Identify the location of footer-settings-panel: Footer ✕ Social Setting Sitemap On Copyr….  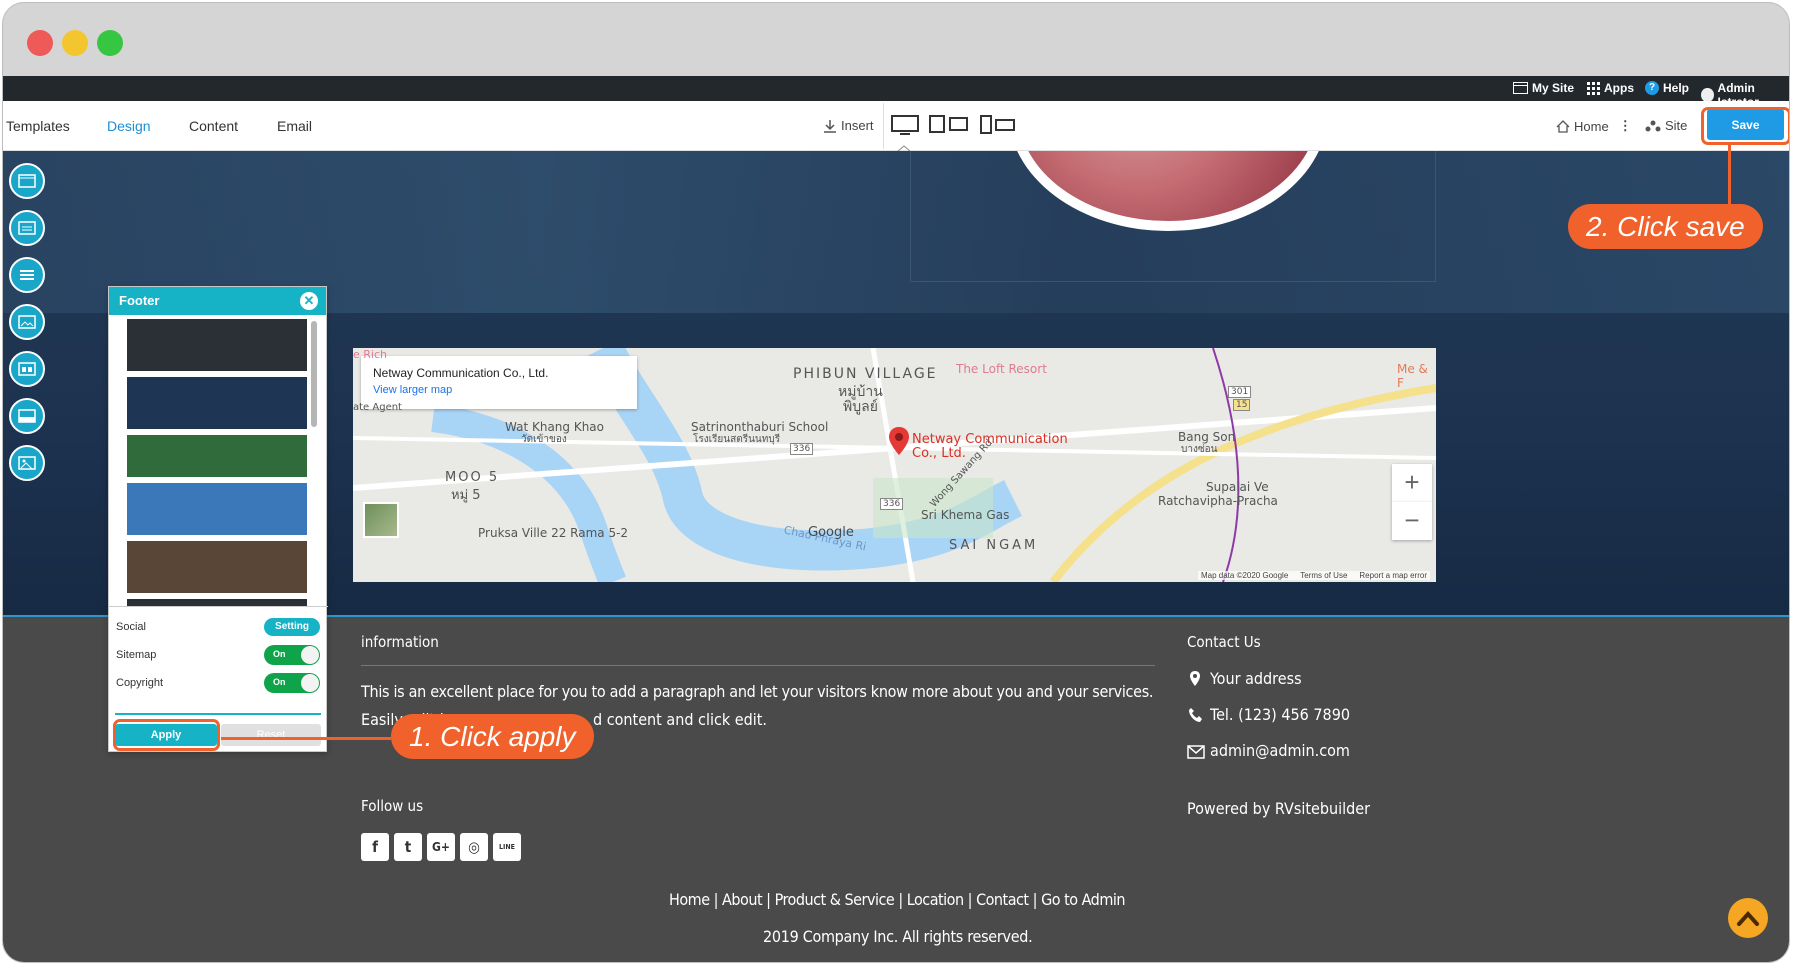
(218, 519).